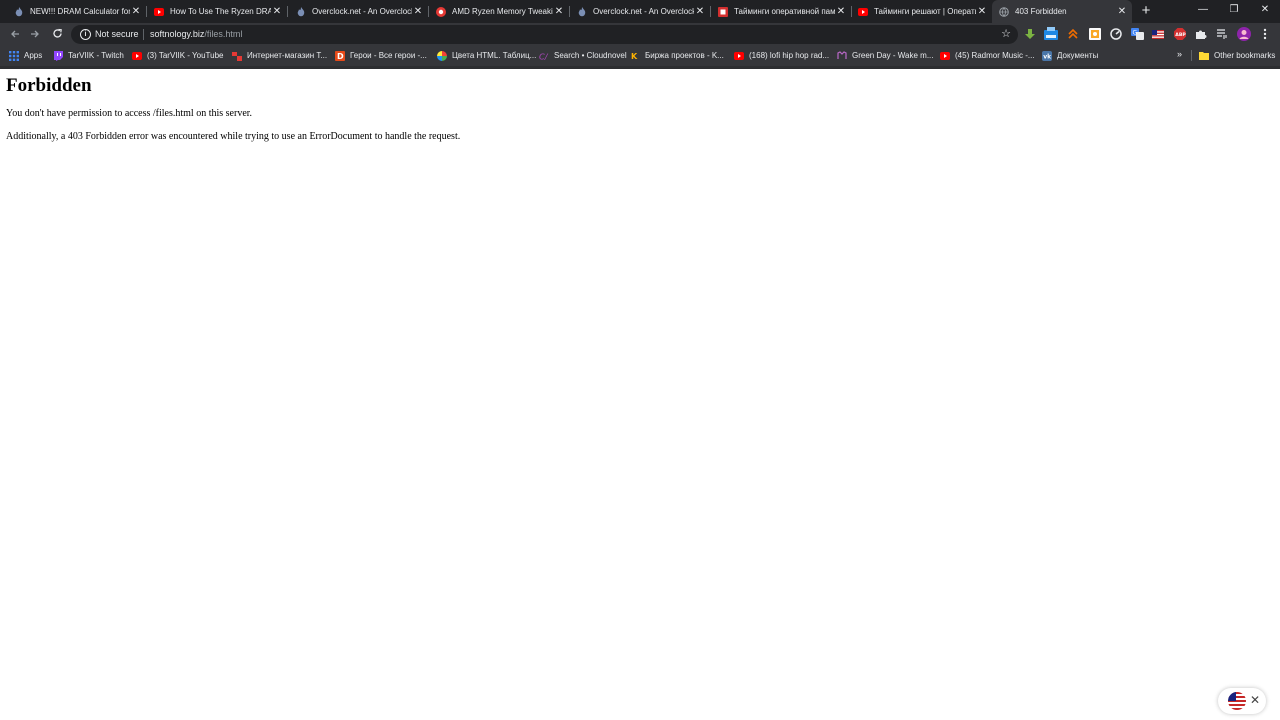 This screenshot has width=1280, height=720. What do you see at coordinates (1234, 10) in the screenshot?
I see `restore-icon: ❐` at bounding box center [1234, 10].